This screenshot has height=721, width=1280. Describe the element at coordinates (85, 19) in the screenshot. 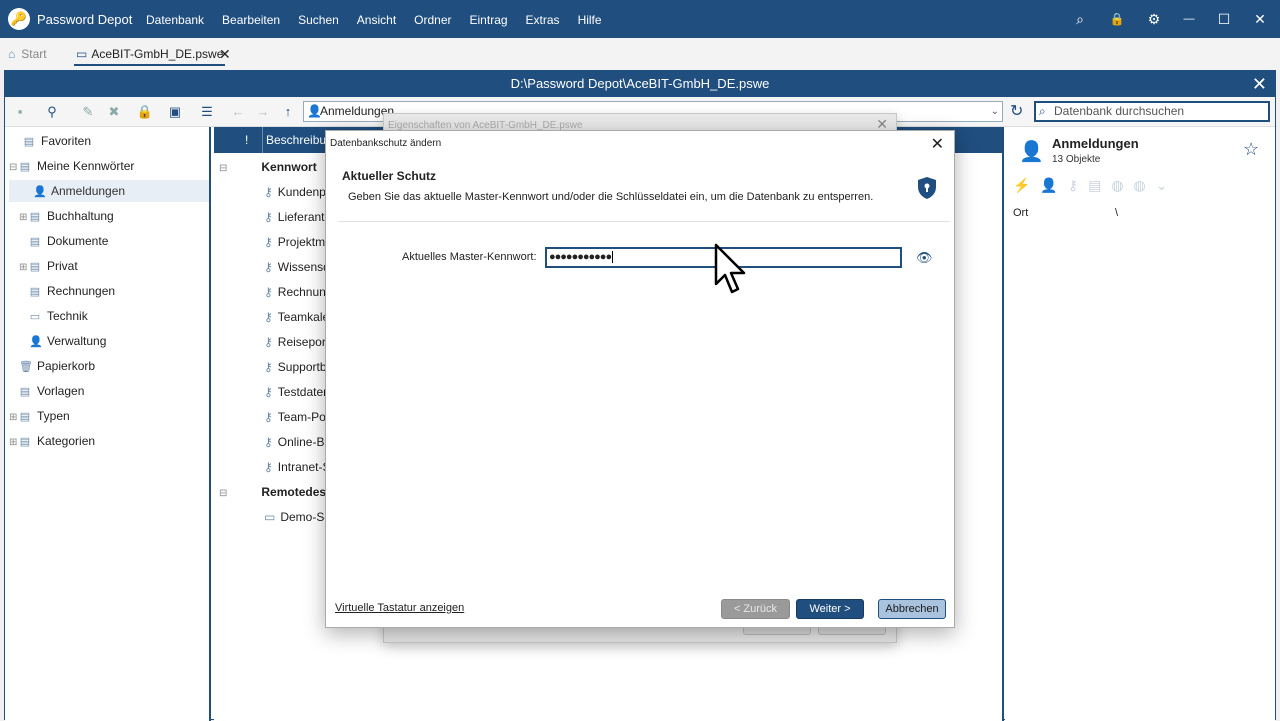

I see `app-name: Password Depot` at that location.